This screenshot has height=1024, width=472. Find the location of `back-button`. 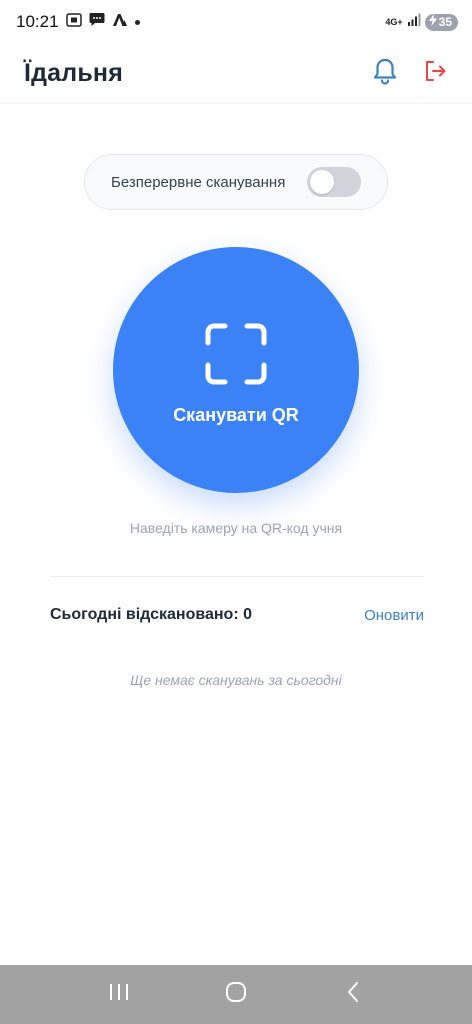

back-button is located at coordinates (353, 995).